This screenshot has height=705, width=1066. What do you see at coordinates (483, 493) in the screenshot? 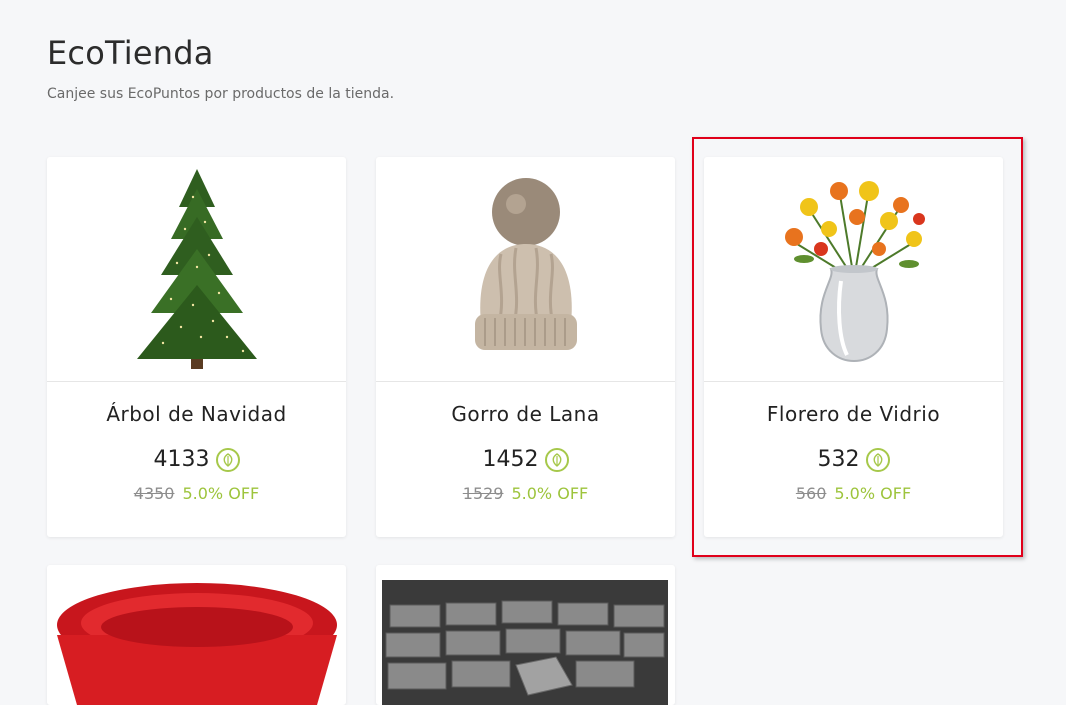
I see `original-points: 1529` at bounding box center [483, 493].